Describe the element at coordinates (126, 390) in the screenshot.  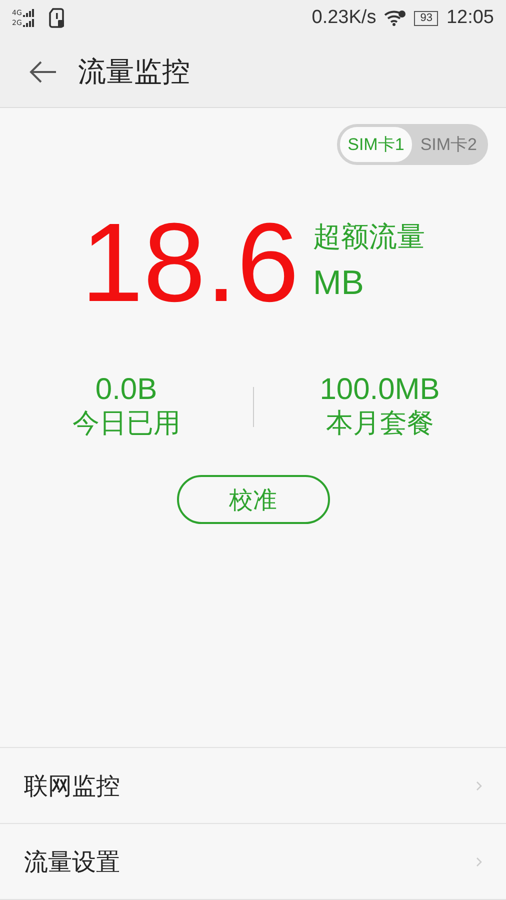
I see `stat-value: 0.0B` at that location.